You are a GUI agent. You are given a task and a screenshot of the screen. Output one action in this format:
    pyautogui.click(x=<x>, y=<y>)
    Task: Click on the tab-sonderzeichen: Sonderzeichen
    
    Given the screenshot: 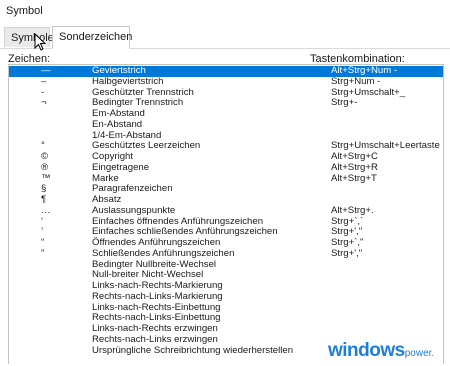 What is the action you would take?
    pyautogui.click(x=92, y=37)
    